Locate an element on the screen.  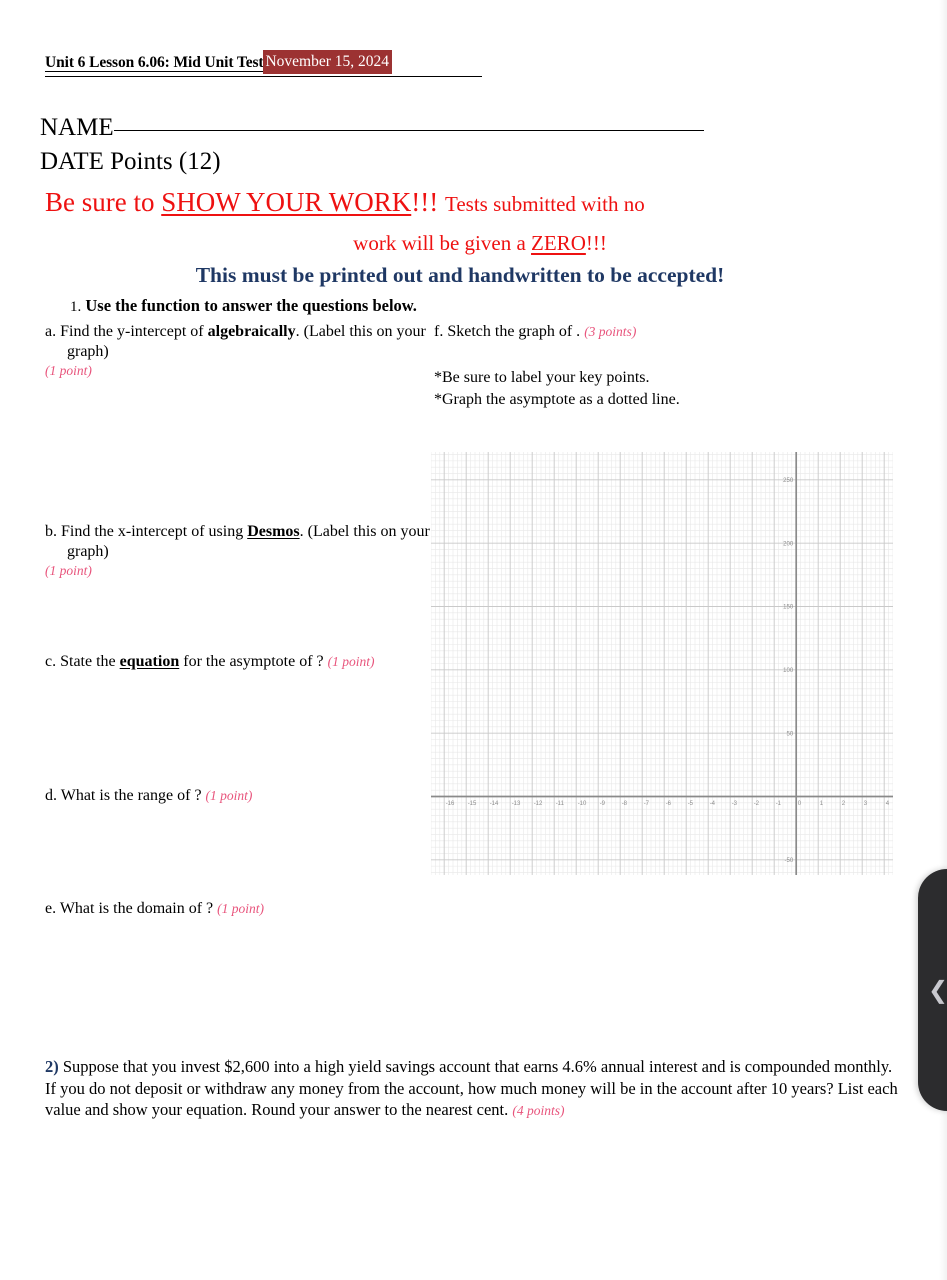
part-e-letter: e. is located at coordinates (51, 908).